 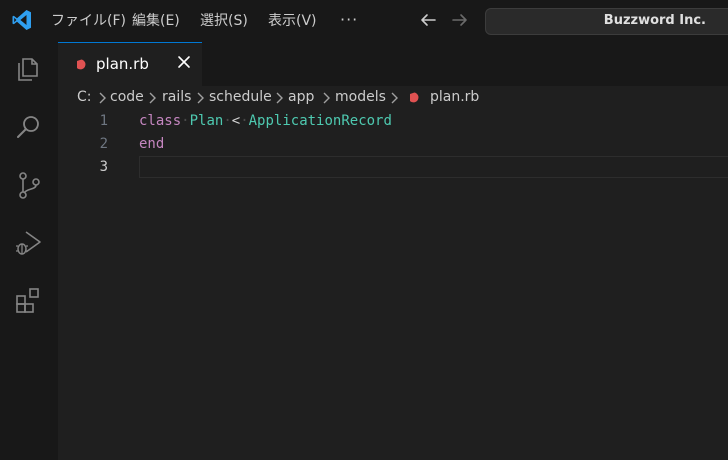 What do you see at coordinates (184, 62) in the screenshot?
I see `close-icon` at bounding box center [184, 62].